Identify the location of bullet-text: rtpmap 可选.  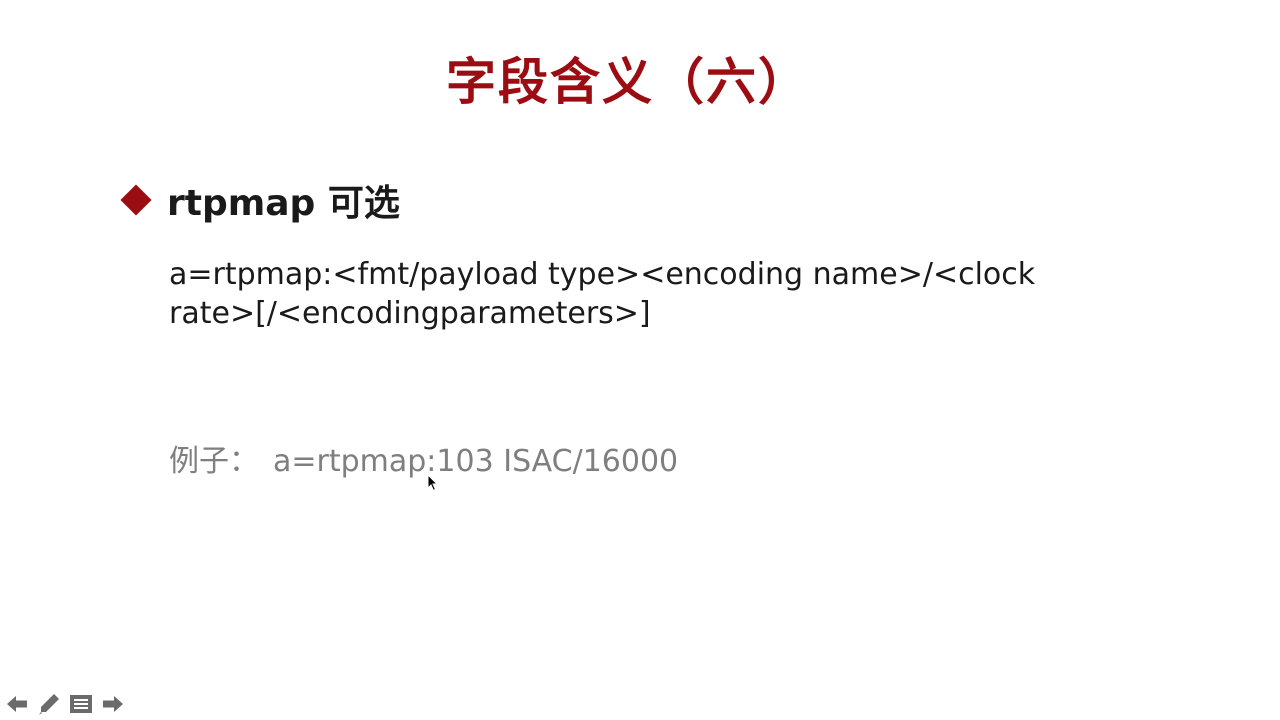
(283, 203).